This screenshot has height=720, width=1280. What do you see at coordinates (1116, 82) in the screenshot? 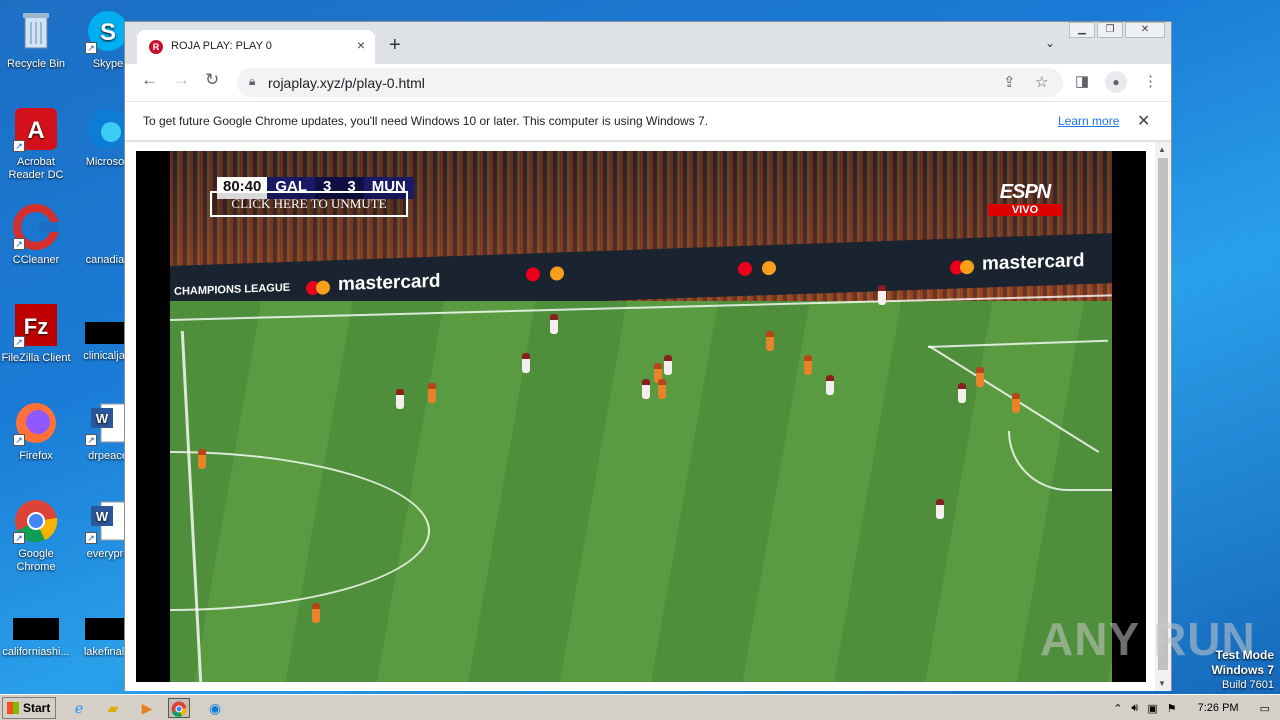
I see `profile-avatar-icon: ●` at bounding box center [1116, 82].